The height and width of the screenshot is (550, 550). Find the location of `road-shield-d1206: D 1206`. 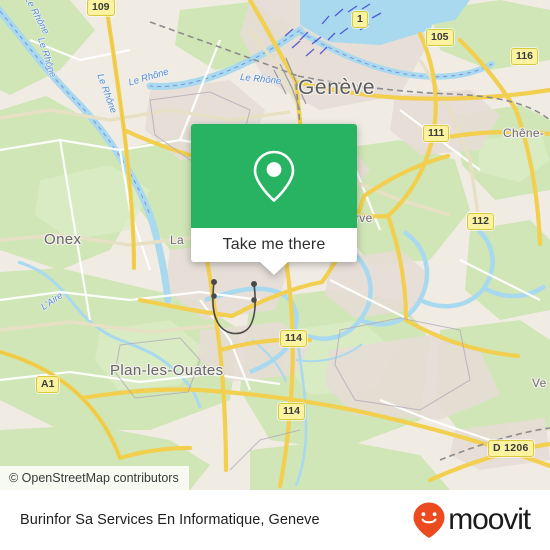

road-shield-d1206: D 1206 is located at coordinates (511, 448).